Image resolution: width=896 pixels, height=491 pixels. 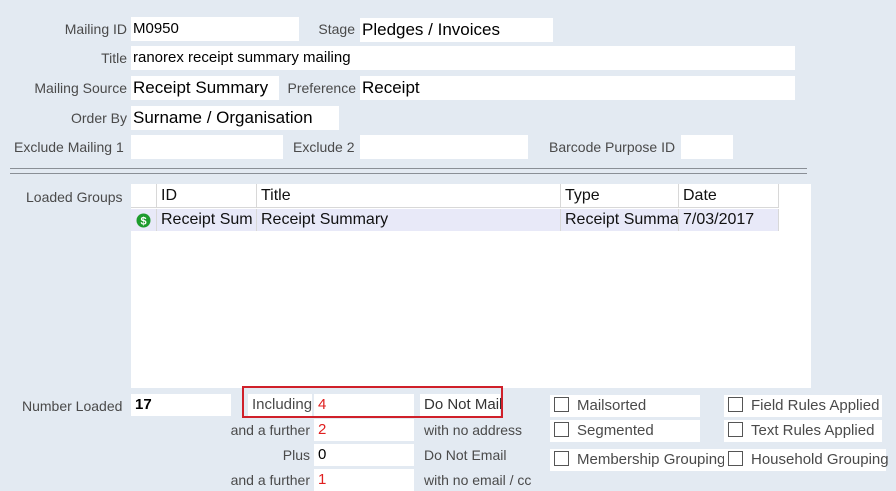 I want to click on divider-line-bottom, so click(x=408, y=173).